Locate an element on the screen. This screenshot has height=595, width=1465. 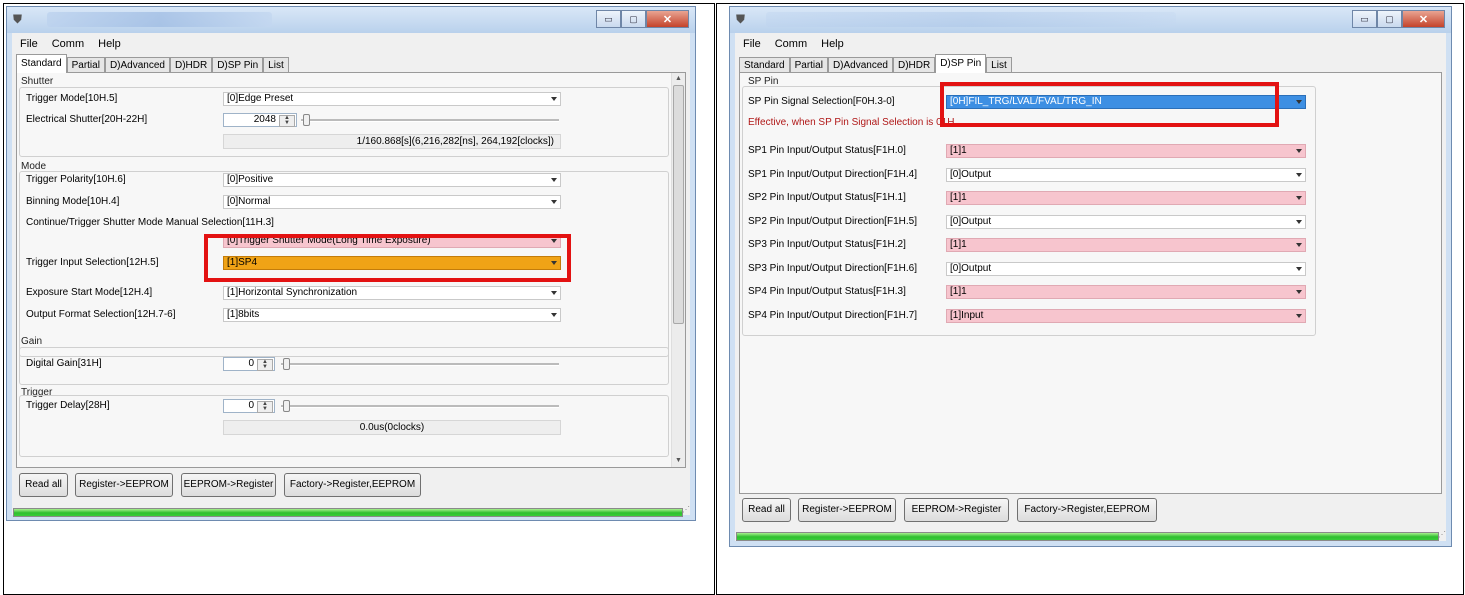
digital-gain-slider is located at coordinates (420, 364).